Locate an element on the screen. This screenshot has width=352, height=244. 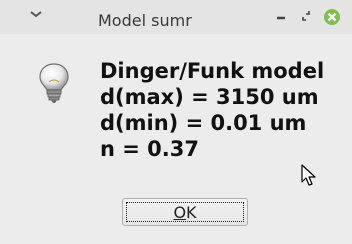
restore-icon is located at coordinates (306, 16).